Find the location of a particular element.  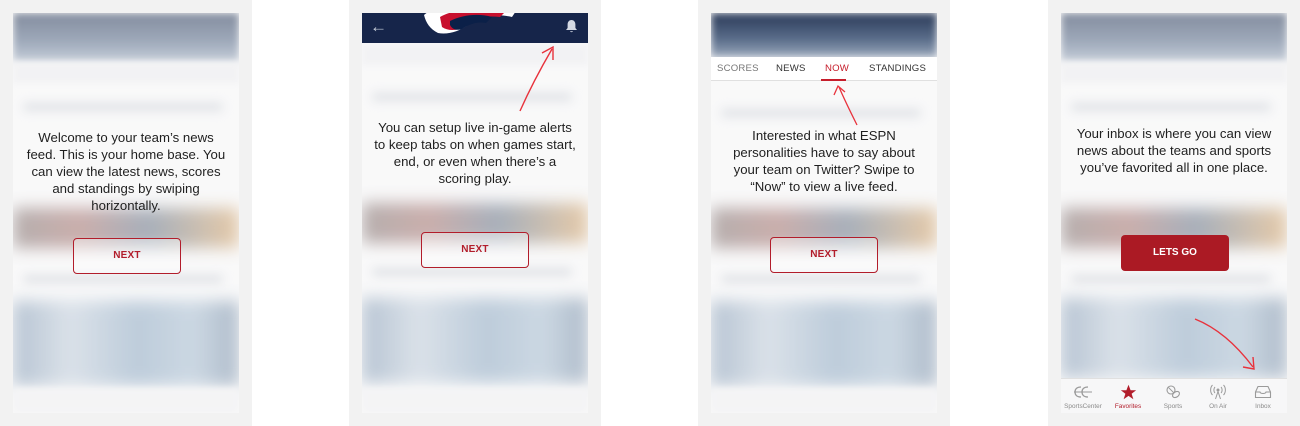

tab-label: SportsCenter is located at coordinates (1083, 406).